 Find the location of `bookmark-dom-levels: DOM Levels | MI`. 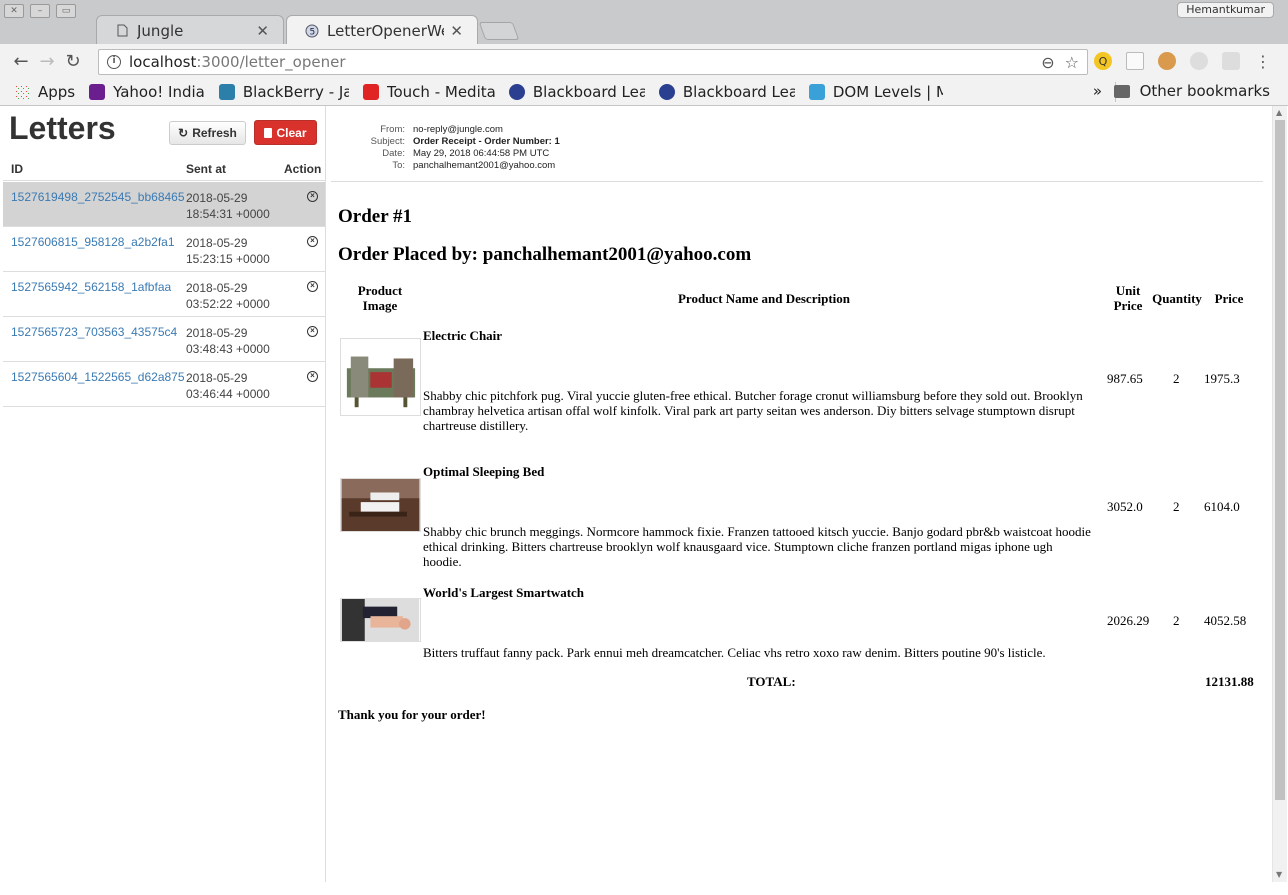

bookmark-dom-levels: DOM Levels | MI is located at coordinates (875, 92).